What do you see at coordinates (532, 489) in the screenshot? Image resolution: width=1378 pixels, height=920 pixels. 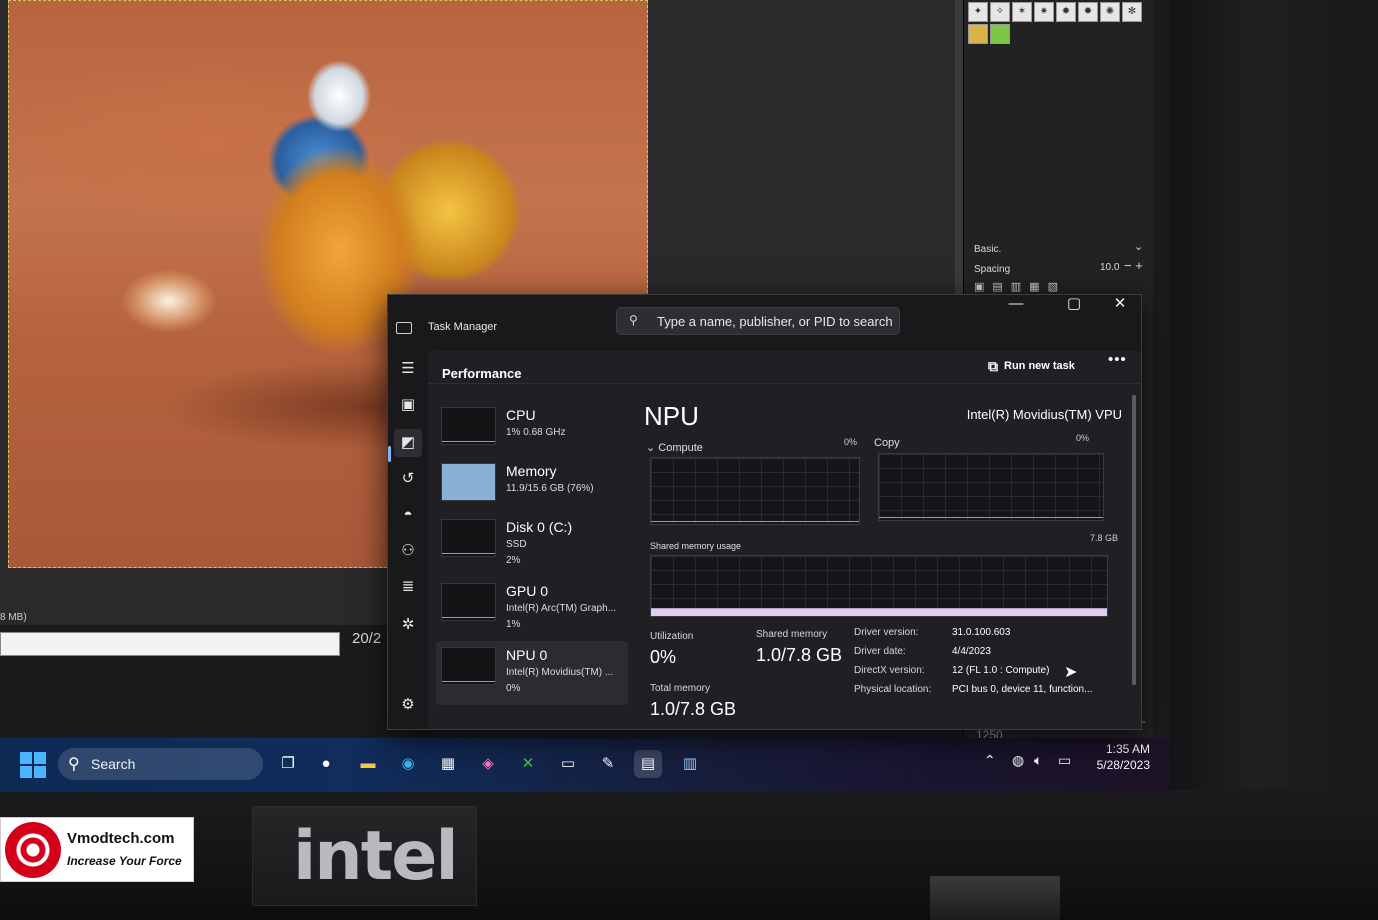 I see `device-item-memory: Memory 11.9/15.6 GB (76%)` at bounding box center [532, 489].